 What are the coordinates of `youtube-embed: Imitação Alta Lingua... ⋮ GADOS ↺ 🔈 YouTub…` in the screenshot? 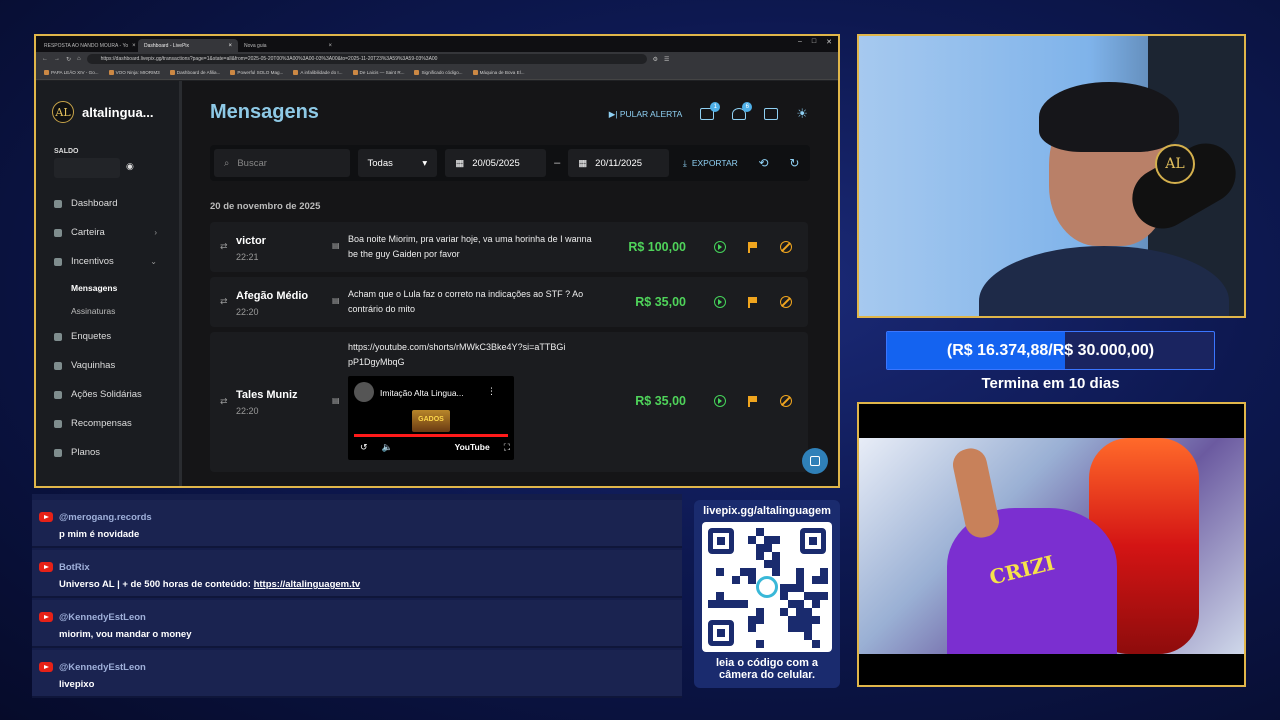 It's located at (431, 418).